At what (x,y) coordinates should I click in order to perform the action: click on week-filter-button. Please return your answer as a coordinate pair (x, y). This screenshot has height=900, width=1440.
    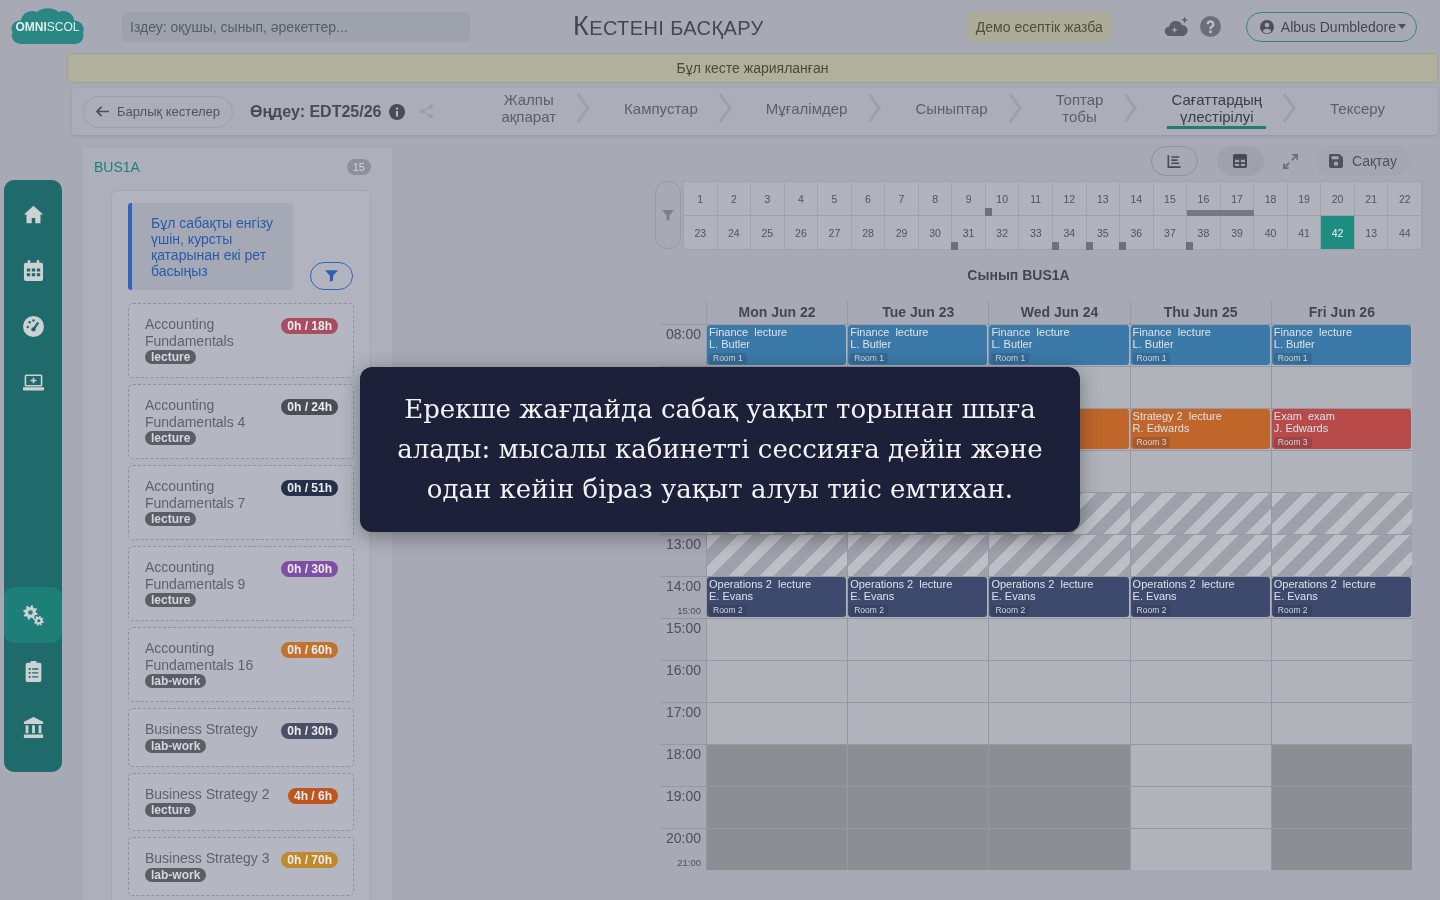
    Looking at the image, I should click on (668, 215).